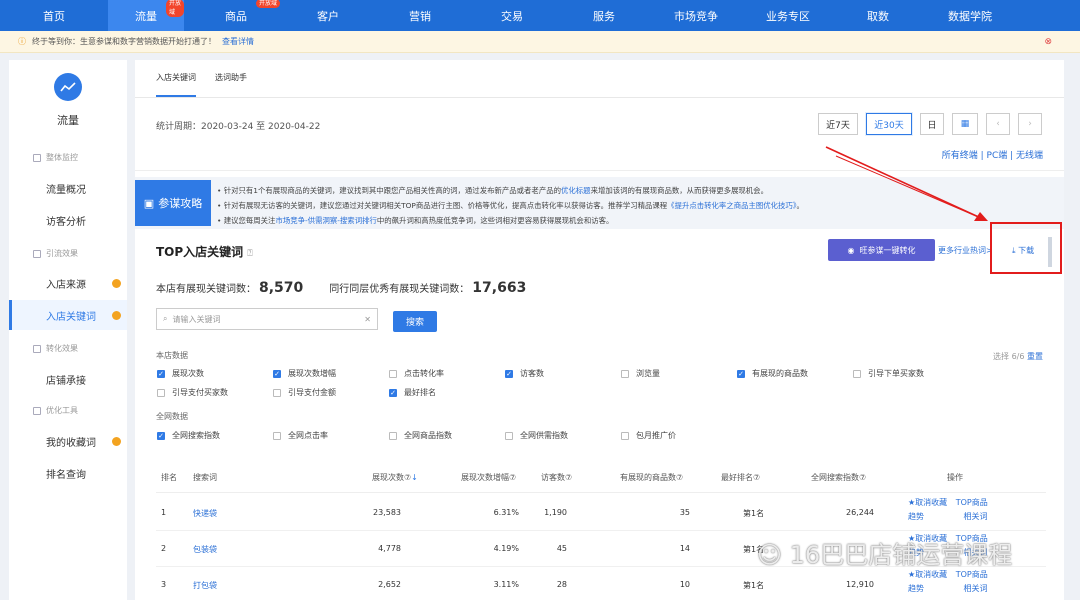 This screenshot has width=1080, height=600. What do you see at coordinates (838, 477) in the screenshot?
I see `header-search-index: 全网搜索指数⑦` at bounding box center [838, 477].